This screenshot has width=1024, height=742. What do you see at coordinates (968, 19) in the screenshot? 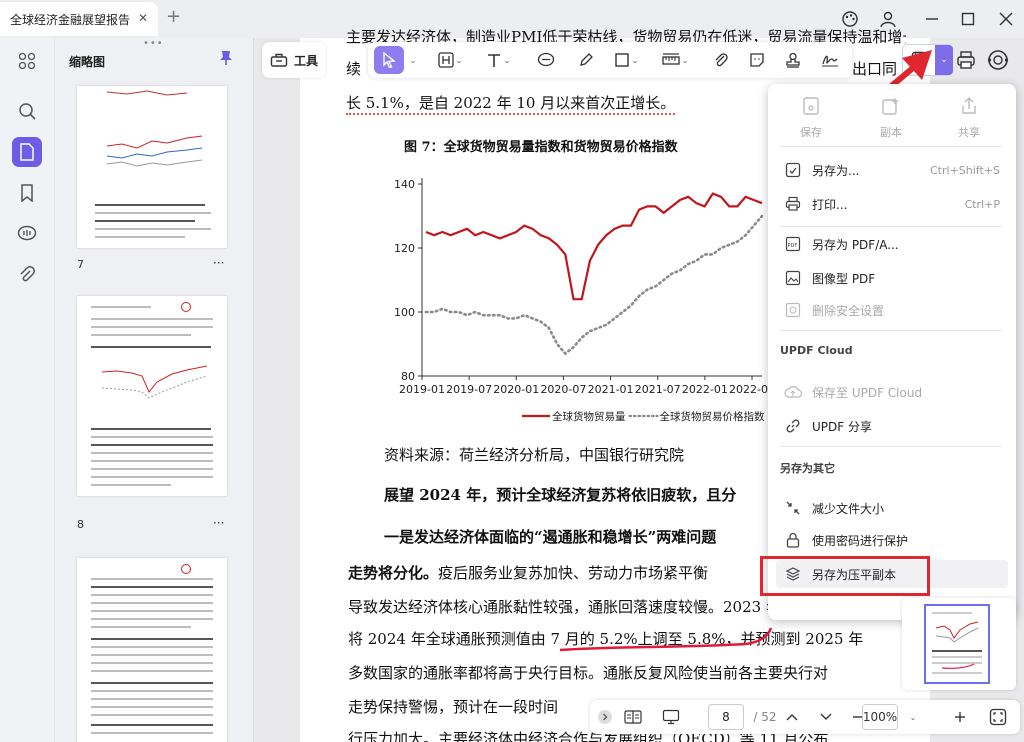
I see `maximize-icon` at bounding box center [968, 19].